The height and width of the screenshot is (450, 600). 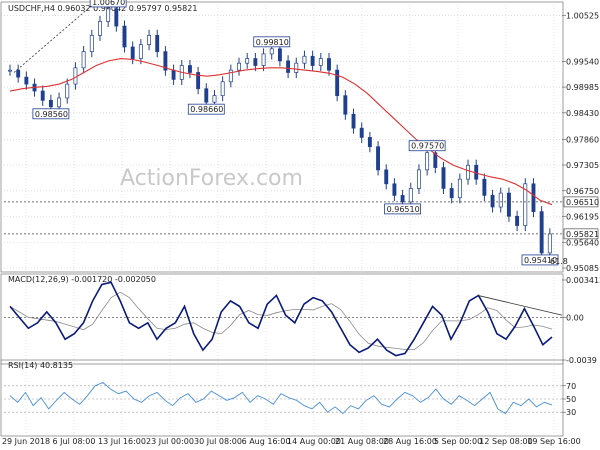 I want to click on y-tick-label: 0.97860, so click(x=582, y=139).